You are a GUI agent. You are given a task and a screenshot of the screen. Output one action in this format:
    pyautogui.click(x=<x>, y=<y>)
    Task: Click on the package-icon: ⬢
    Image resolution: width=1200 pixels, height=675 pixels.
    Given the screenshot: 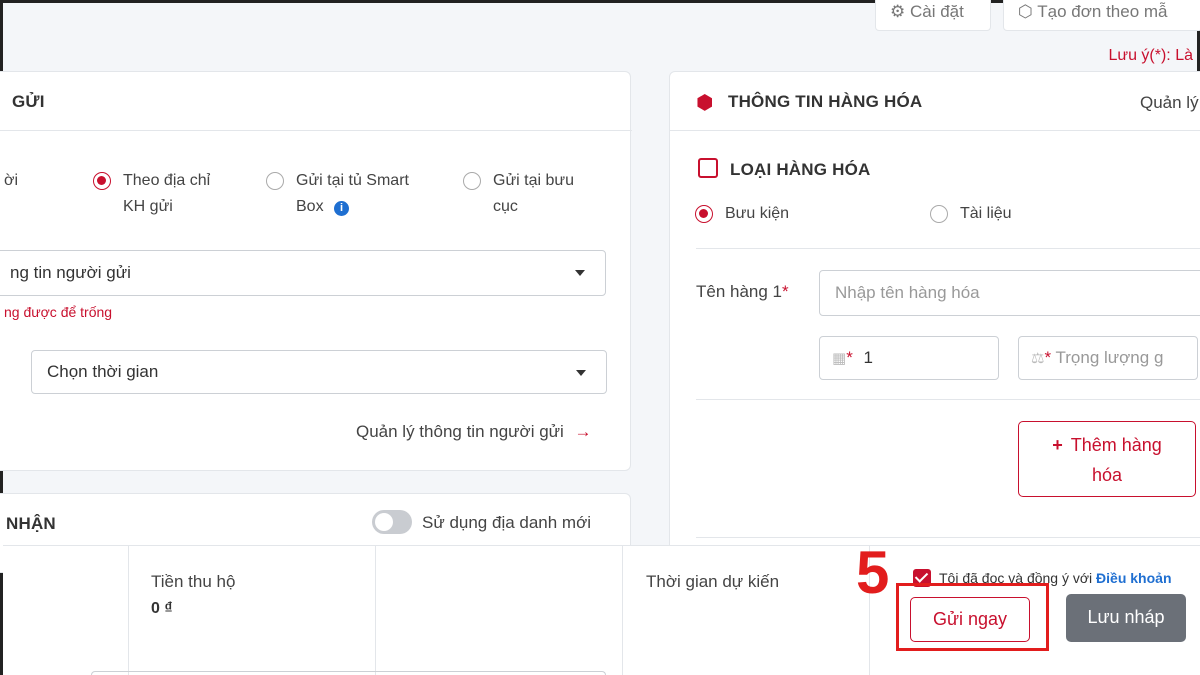 What is the action you would take?
    pyautogui.click(x=705, y=103)
    